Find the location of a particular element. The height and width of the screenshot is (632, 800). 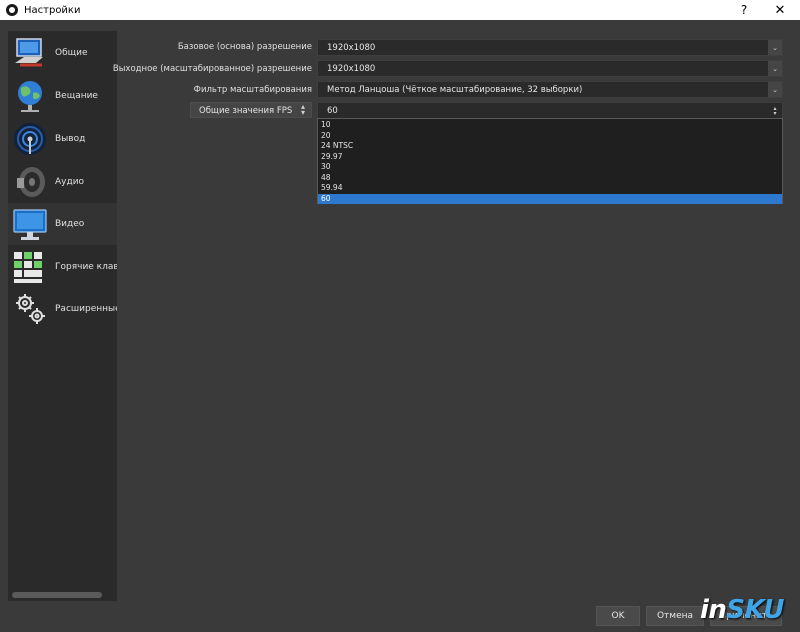

sidebar-item-video: Видео is located at coordinates (62, 224).